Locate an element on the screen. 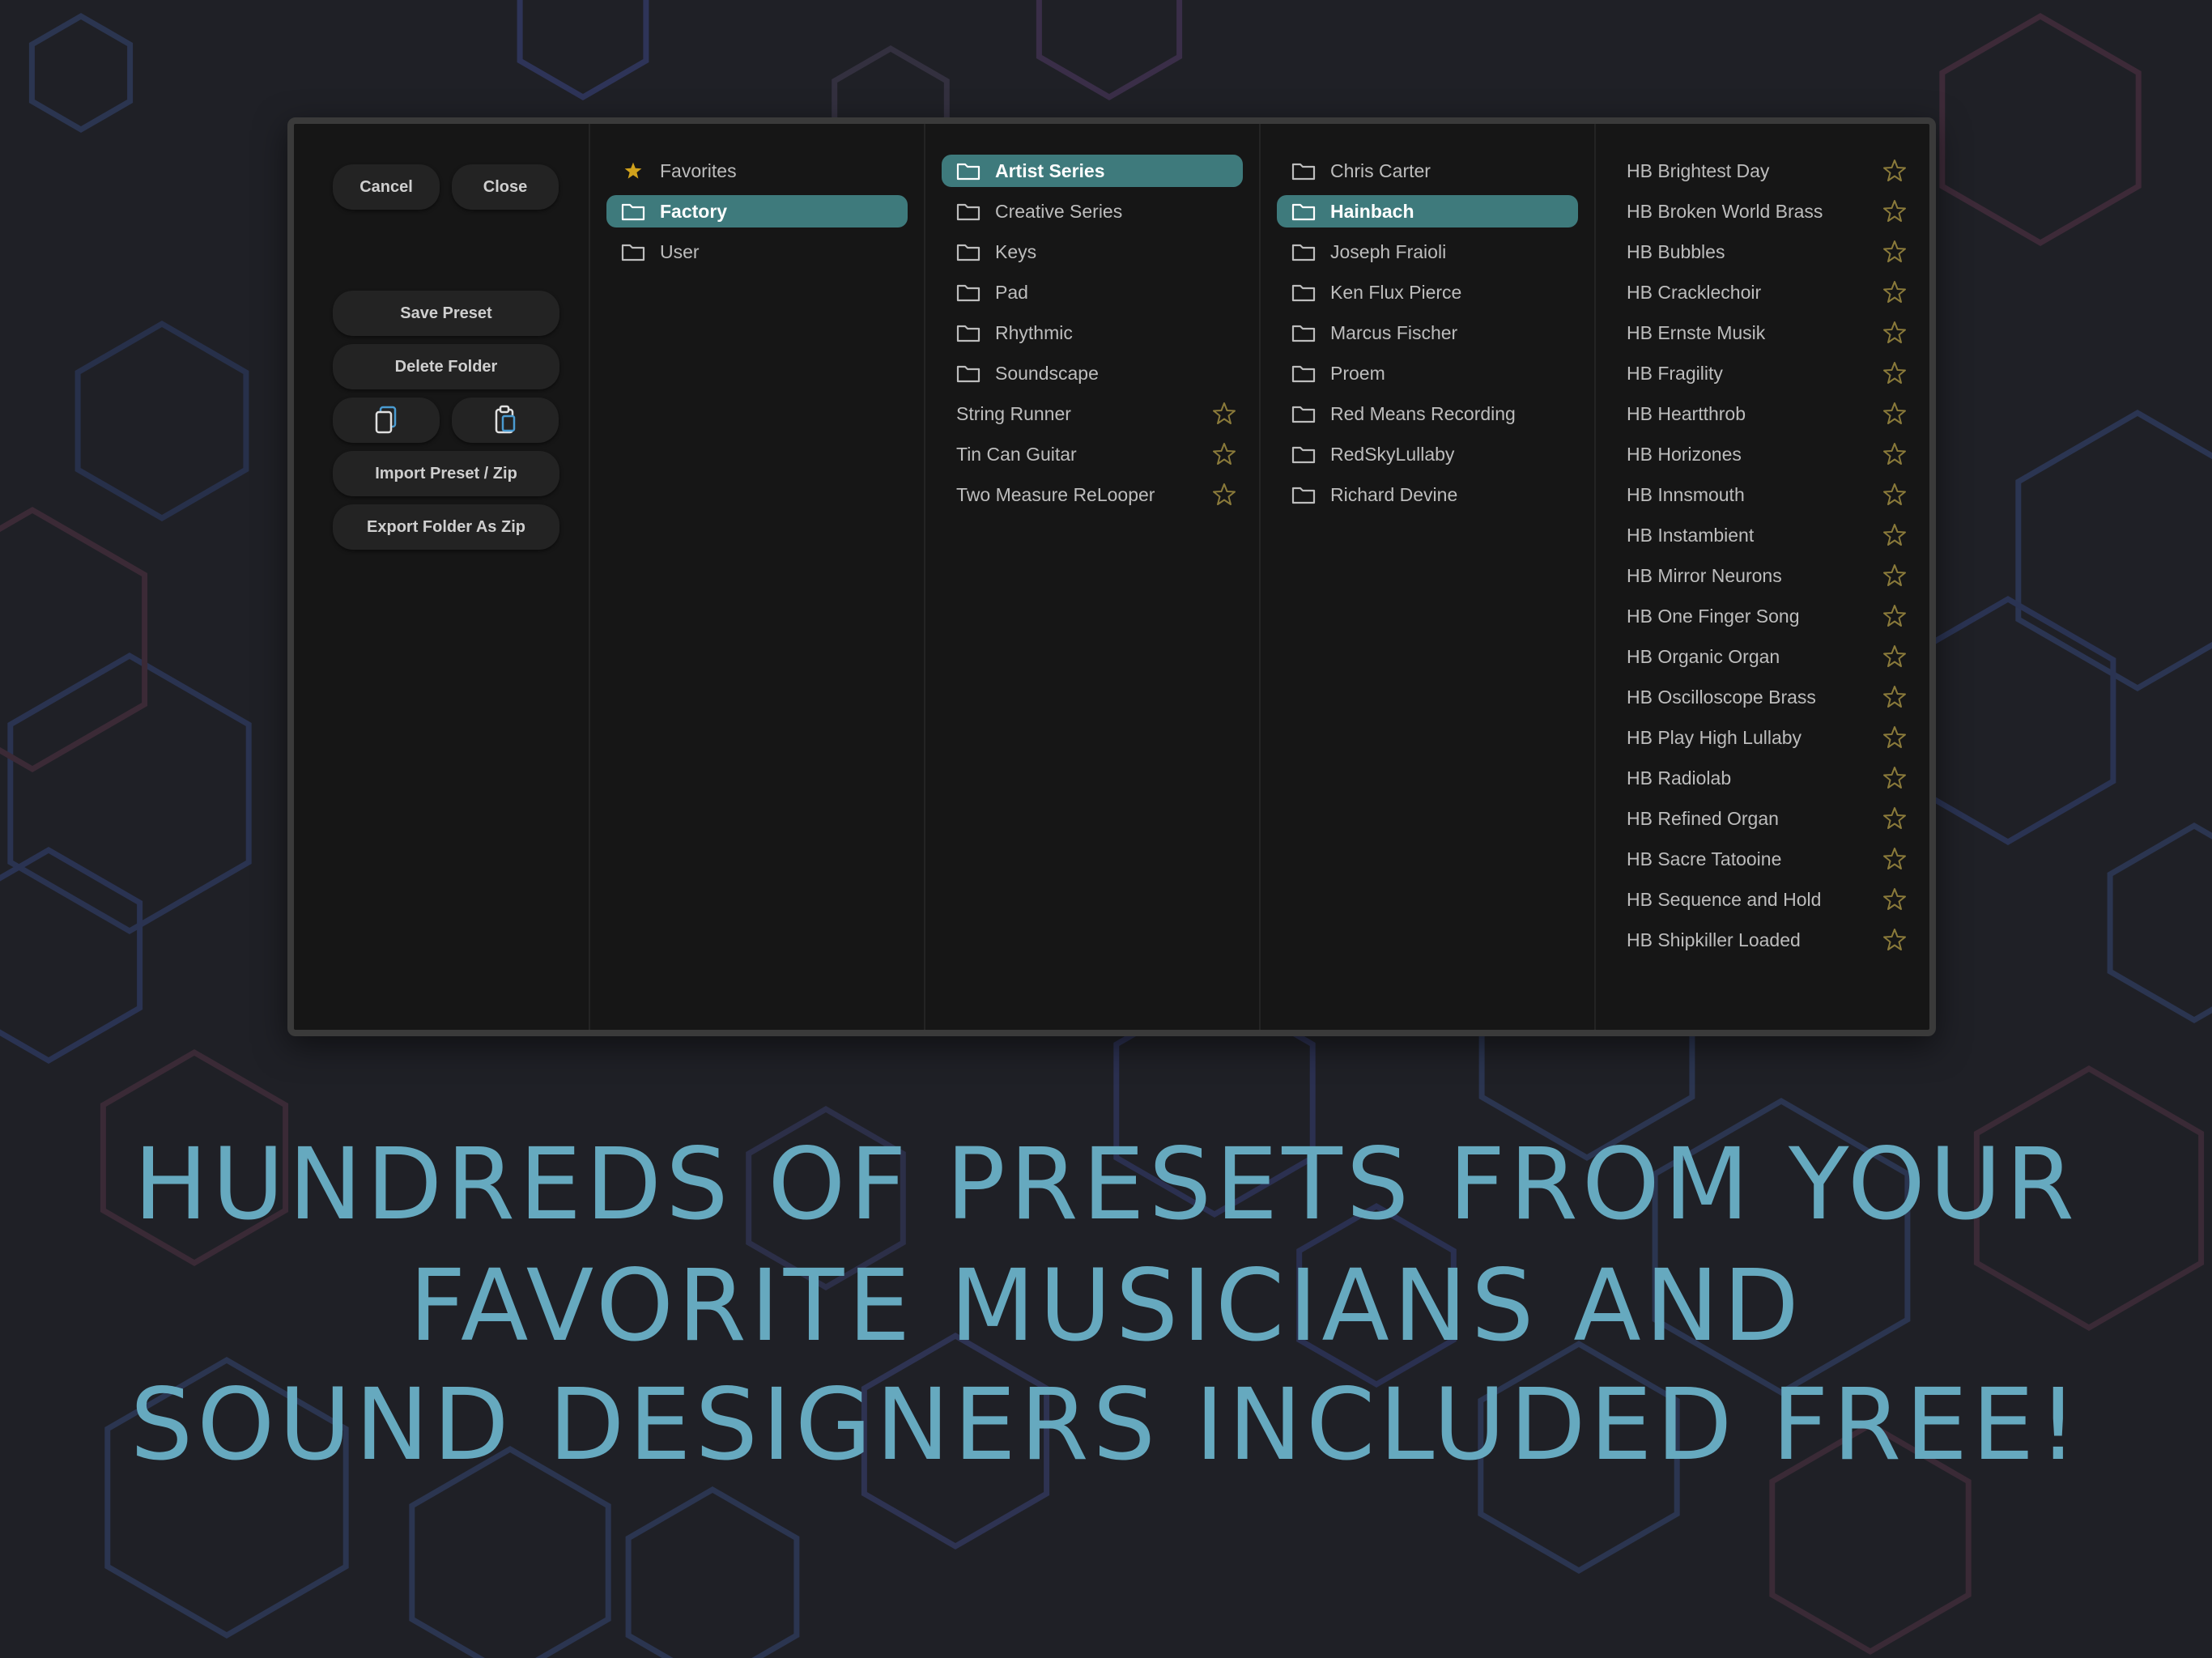 The height and width of the screenshot is (1658, 2212). preset-item: HB Ernste Musik is located at coordinates (1763, 332).